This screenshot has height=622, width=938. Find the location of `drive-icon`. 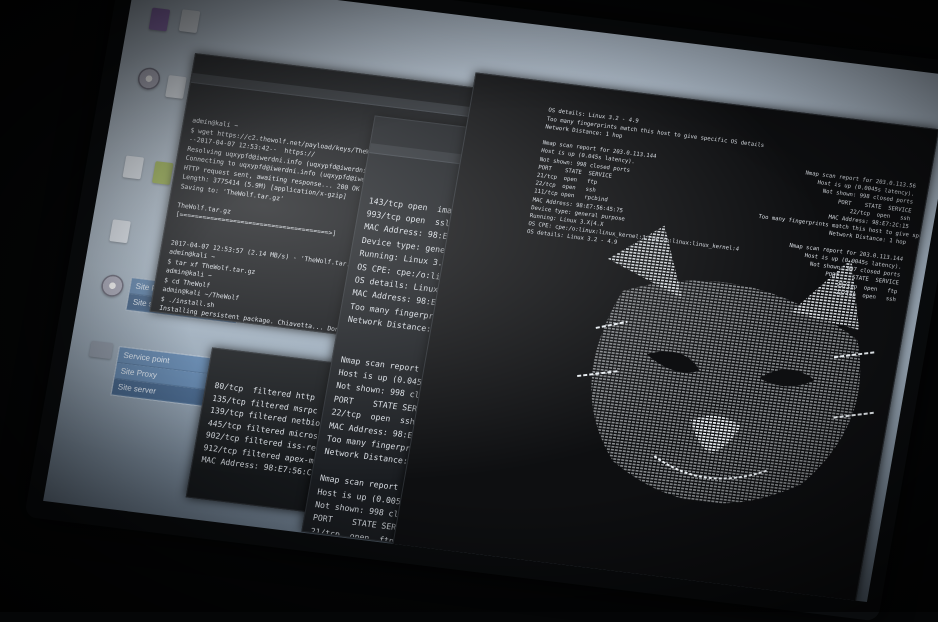

drive-icon is located at coordinates (101, 350).